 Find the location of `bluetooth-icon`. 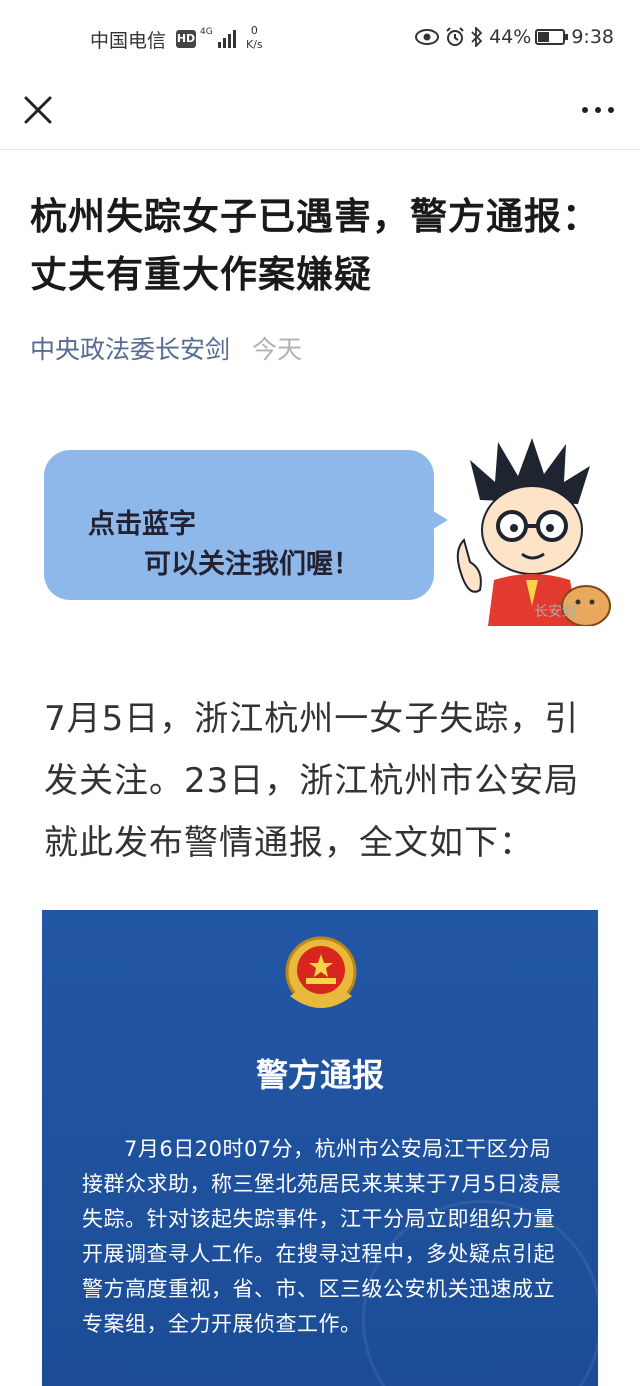

bluetooth-icon is located at coordinates (477, 37).